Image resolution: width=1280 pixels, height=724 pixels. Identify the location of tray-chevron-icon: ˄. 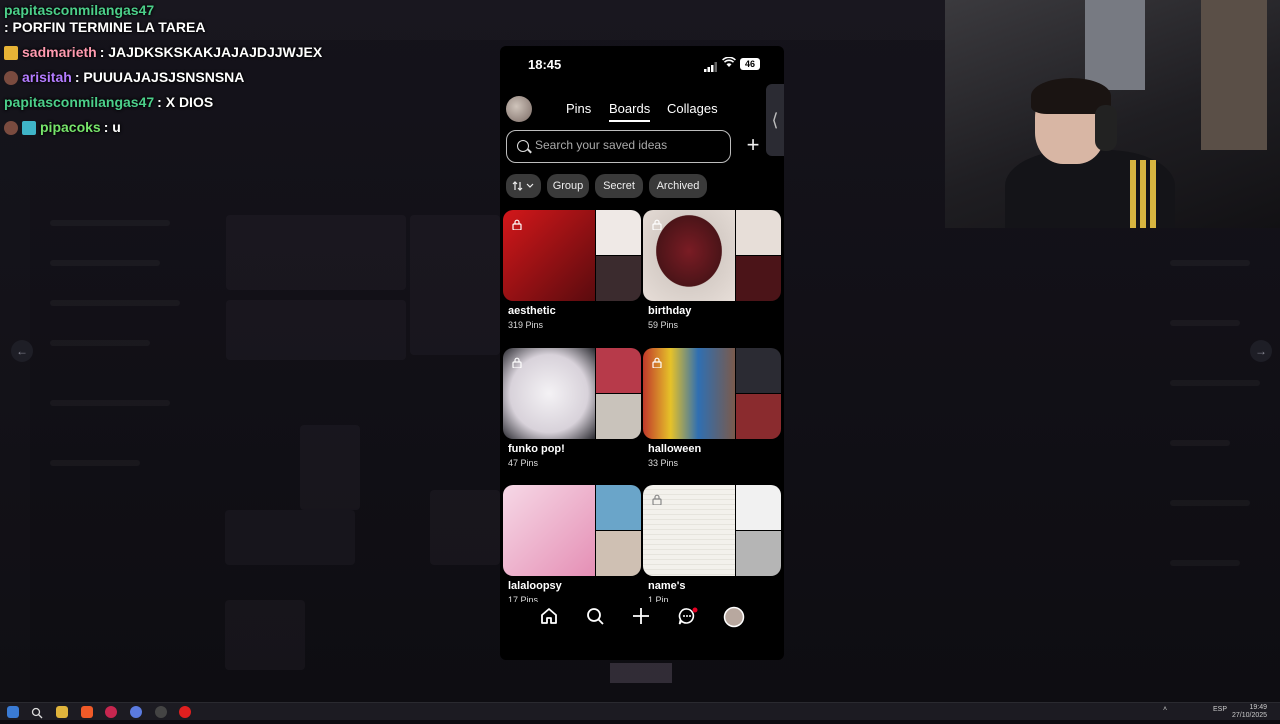
(1165, 709).